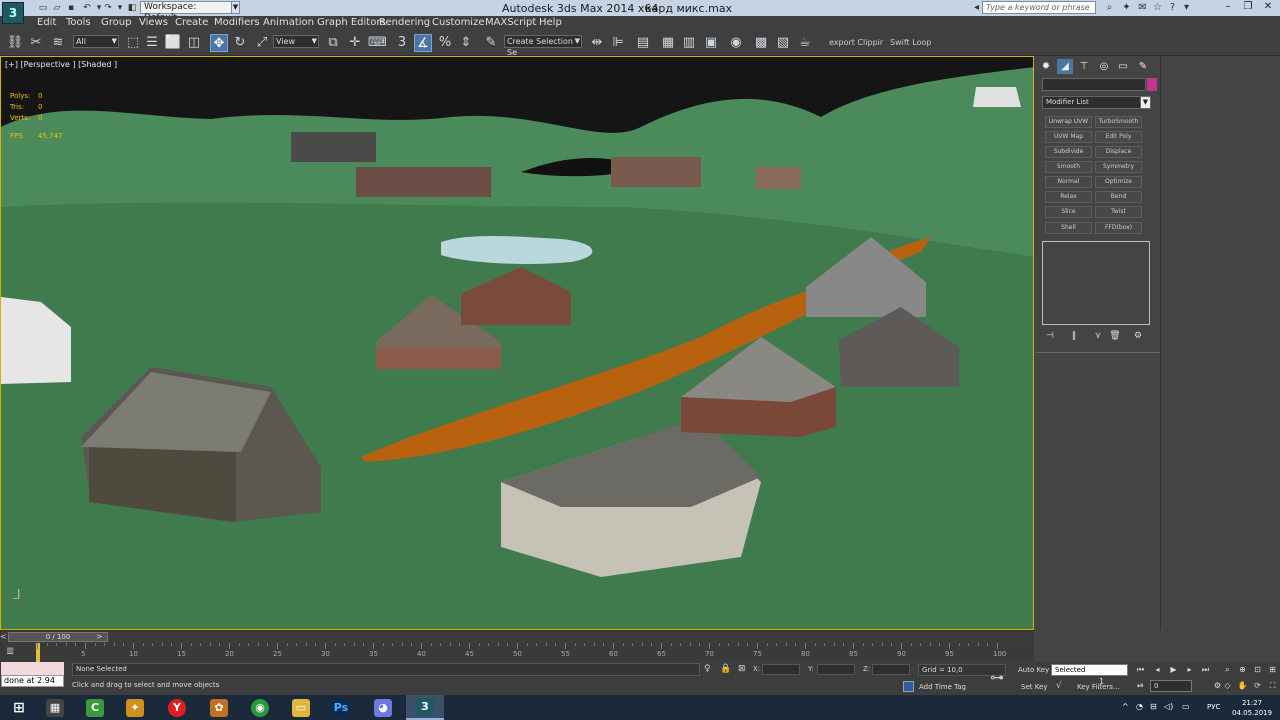 The image size is (1280, 720). I want to click on zoom-all-icon: ⊕, so click(1242, 670).